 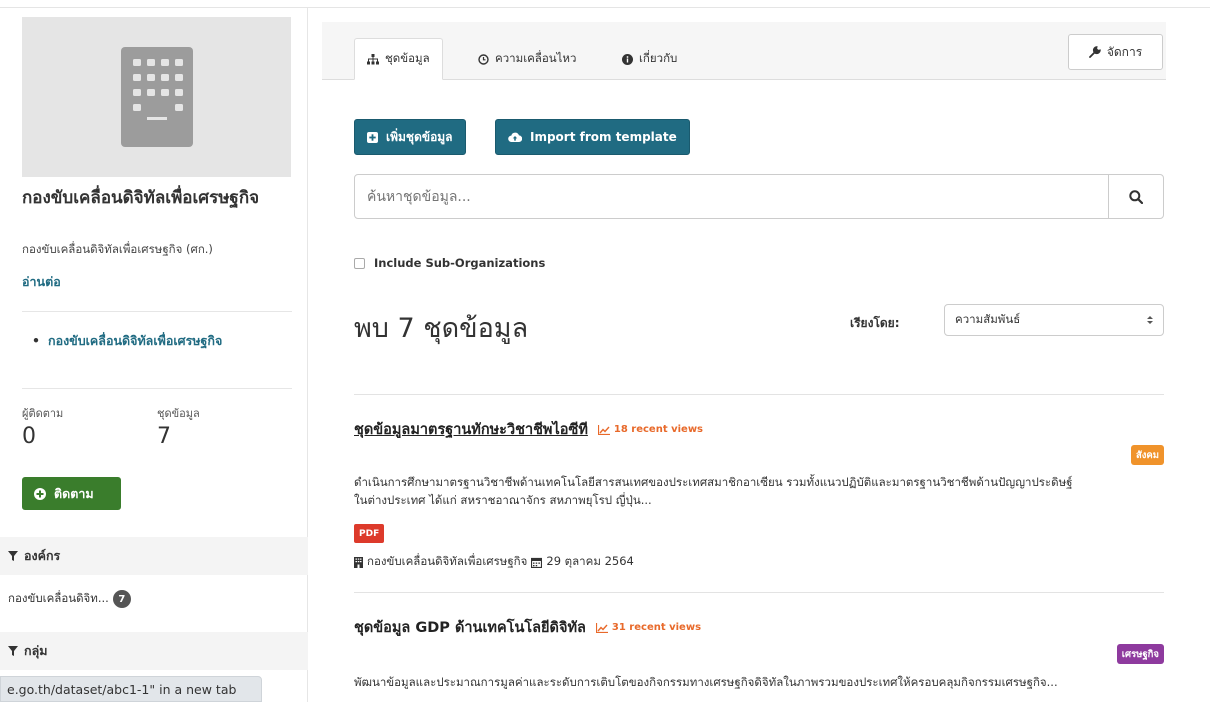 I want to click on tab-datasets: ชุดข้อมูล, so click(x=398, y=59).